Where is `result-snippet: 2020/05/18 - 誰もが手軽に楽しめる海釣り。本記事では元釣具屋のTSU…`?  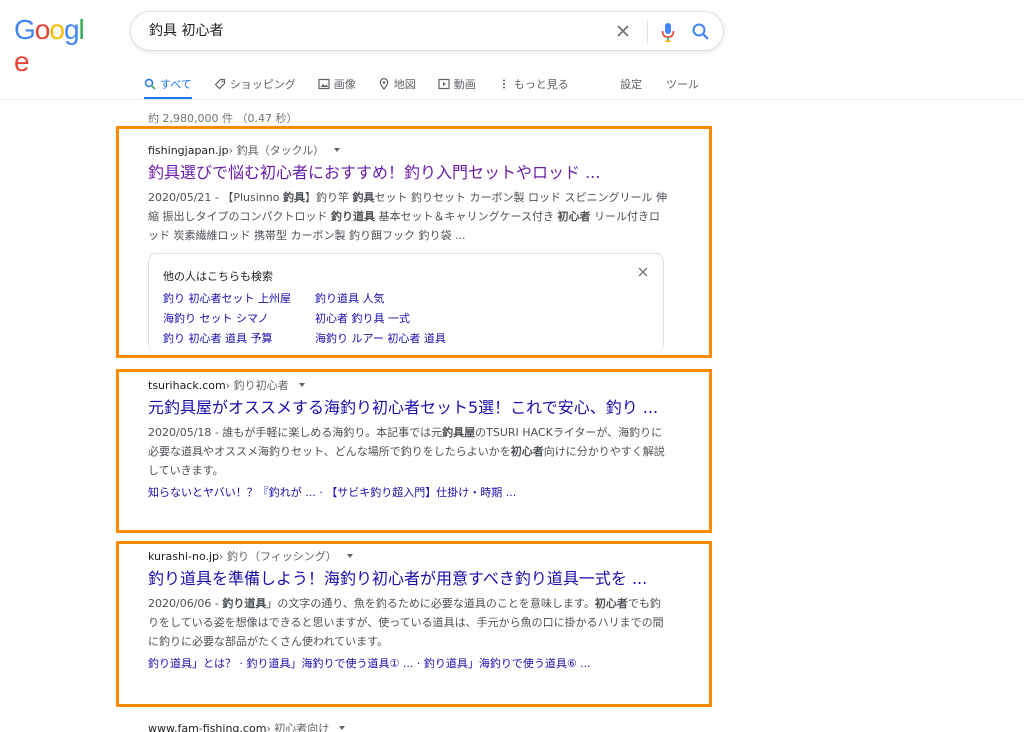 result-snippet: 2020/05/18 - 誰もが手軽に楽しめる海釣り。本記事では元釣具屋のTSU… is located at coordinates (406, 451).